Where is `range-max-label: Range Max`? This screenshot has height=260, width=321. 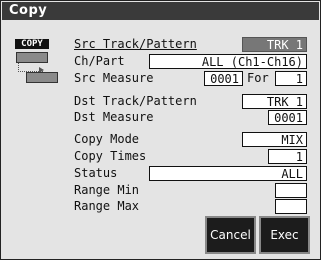
range-max-label: Range Max is located at coordinates (107, 206).